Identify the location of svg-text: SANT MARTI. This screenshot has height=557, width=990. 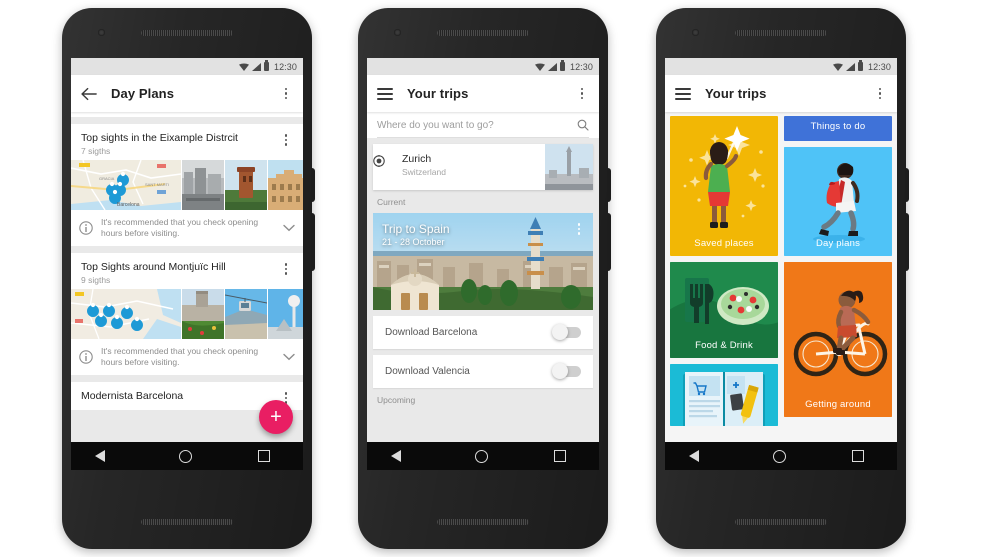
(157, 184).